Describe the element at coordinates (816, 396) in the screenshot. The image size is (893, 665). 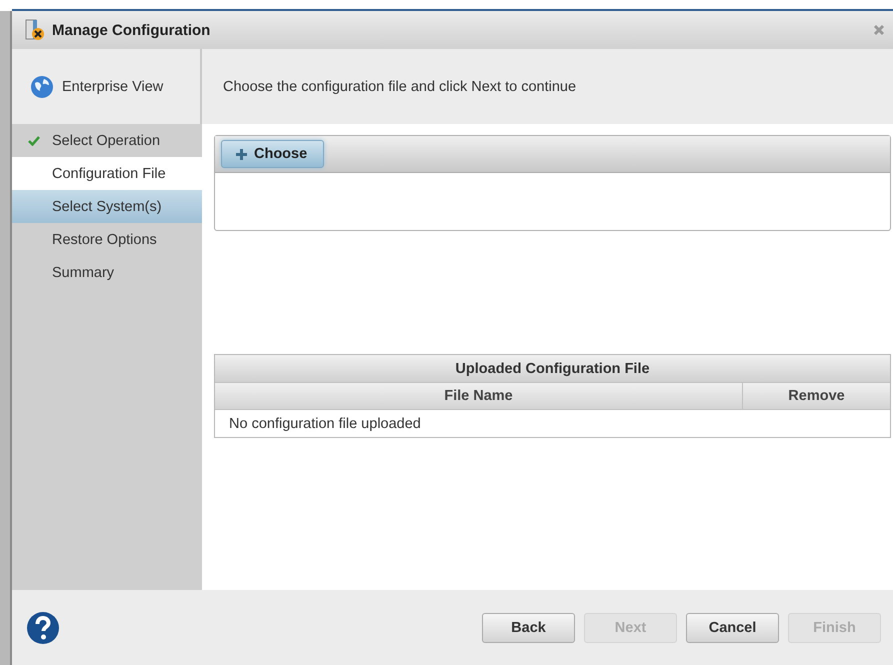
I see `column-header: Remove` at that location.